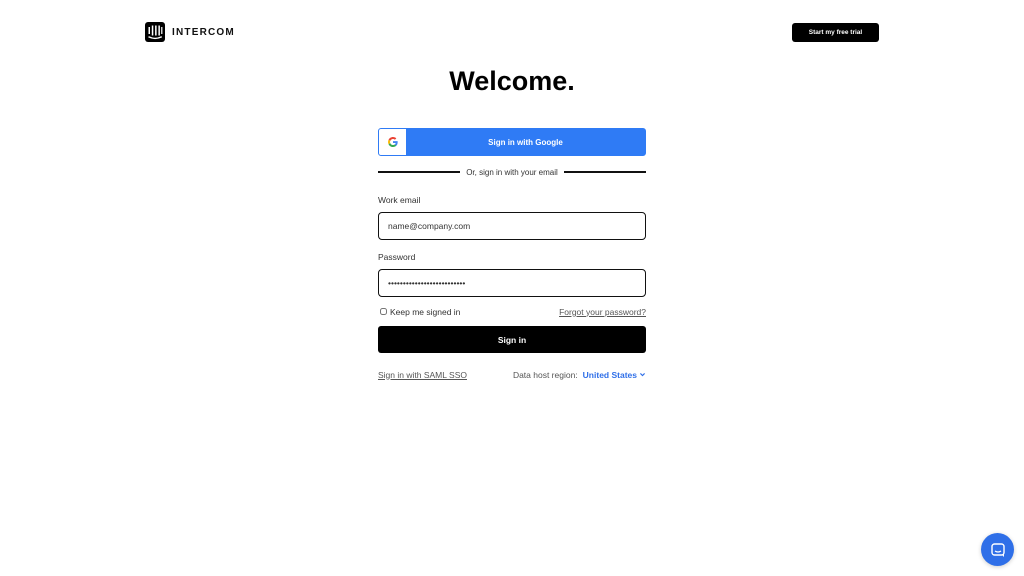  I want to click on signin-options-row: Keep me signed in Forgot your password?, so click(512, 311).